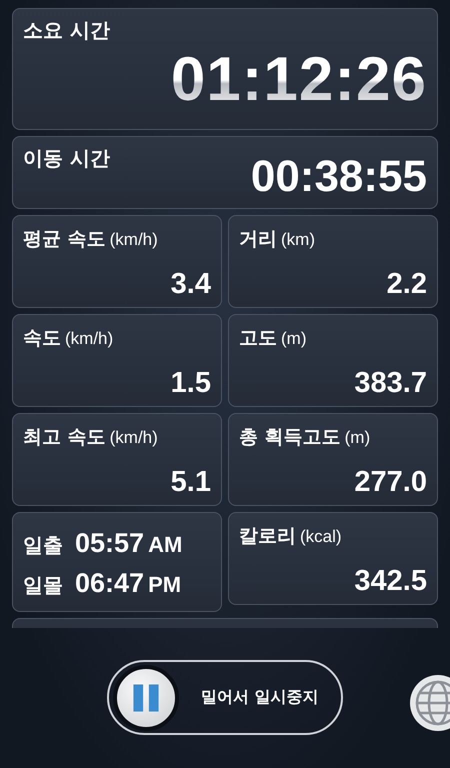 The image size is (450, 768). Describe the element at coordinates (390, 383) in the screenshot. I see `stat-value: 383.7` at that location.